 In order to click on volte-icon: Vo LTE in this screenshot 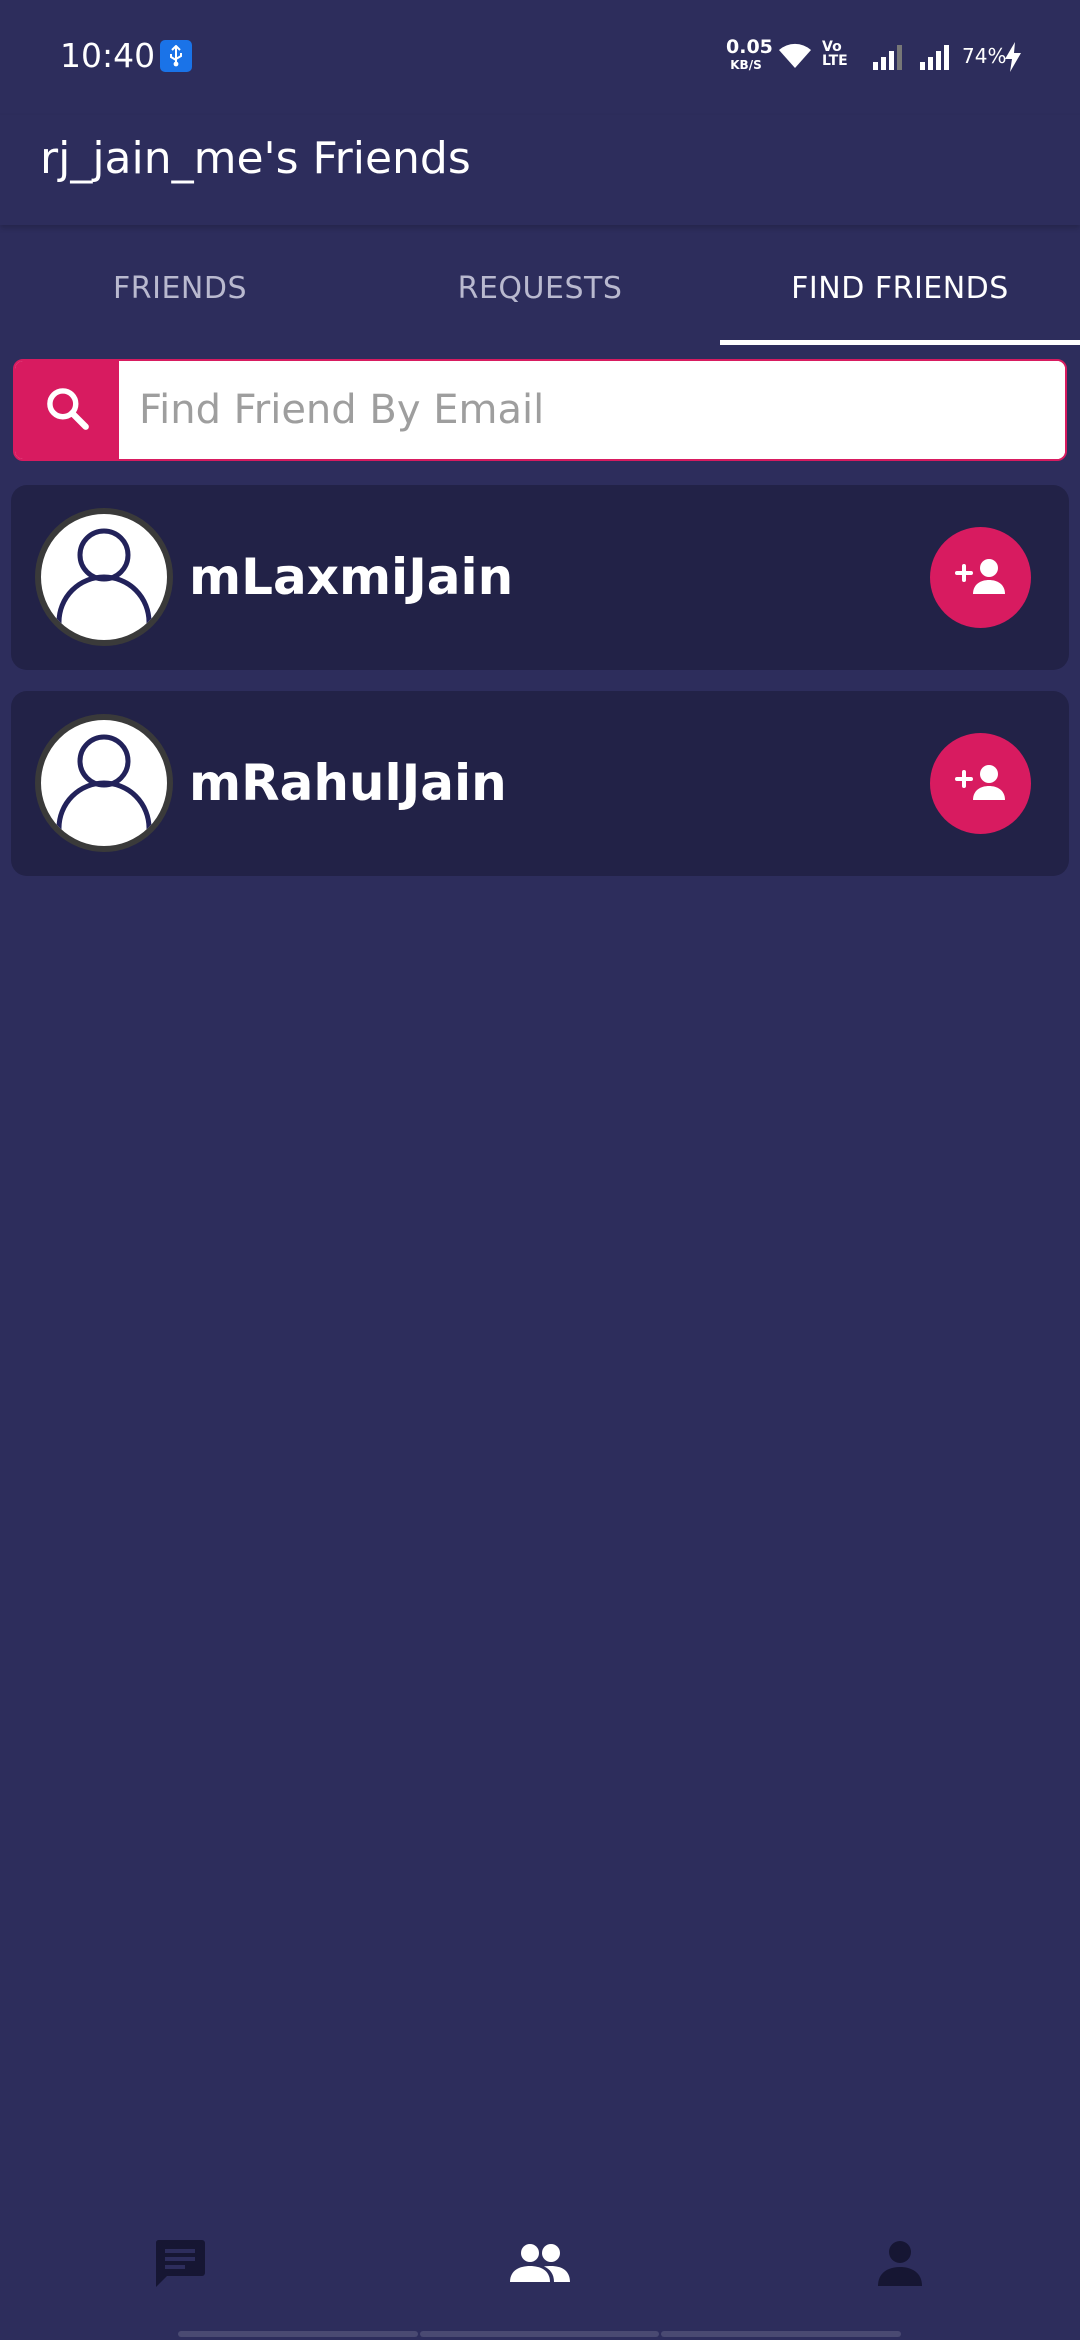, I will do `click(835, 54)`.